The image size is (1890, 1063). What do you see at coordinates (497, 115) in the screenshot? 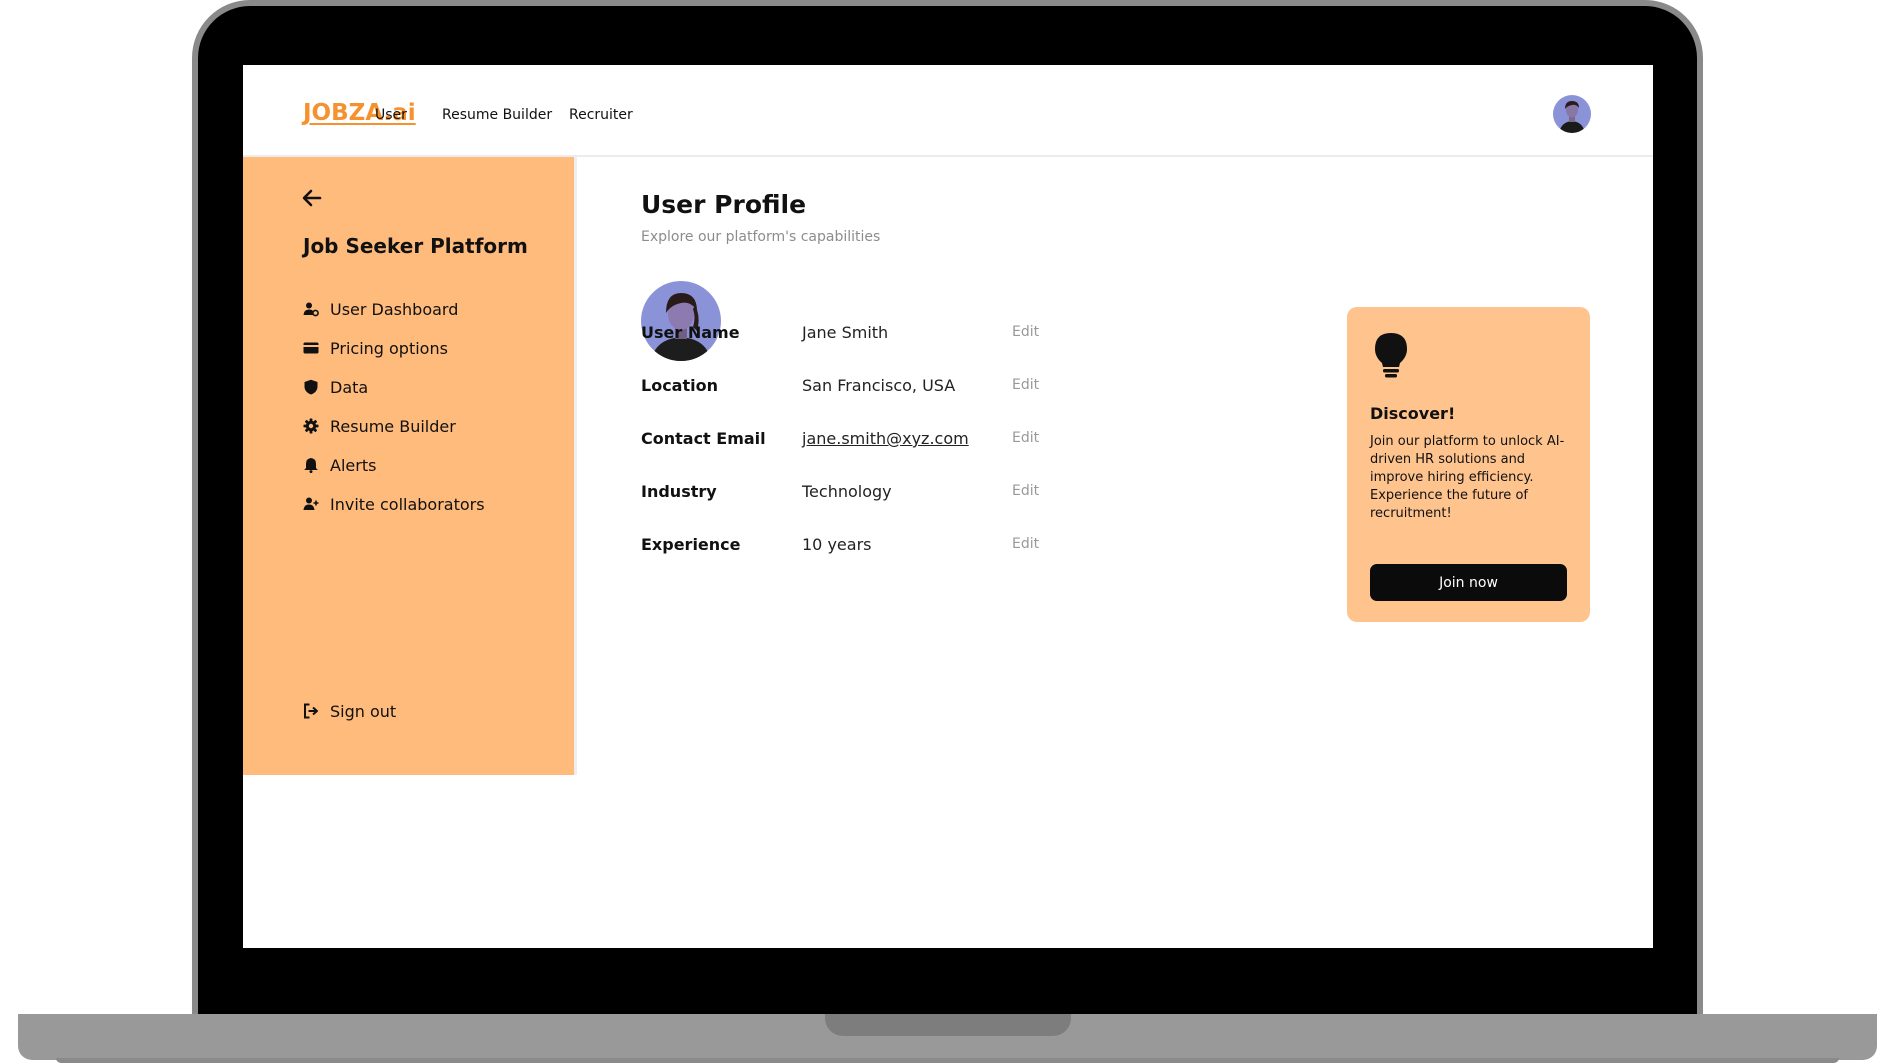
I see `nav-link-resume-builder: Resume Builder` at bounding box center [497, 115].